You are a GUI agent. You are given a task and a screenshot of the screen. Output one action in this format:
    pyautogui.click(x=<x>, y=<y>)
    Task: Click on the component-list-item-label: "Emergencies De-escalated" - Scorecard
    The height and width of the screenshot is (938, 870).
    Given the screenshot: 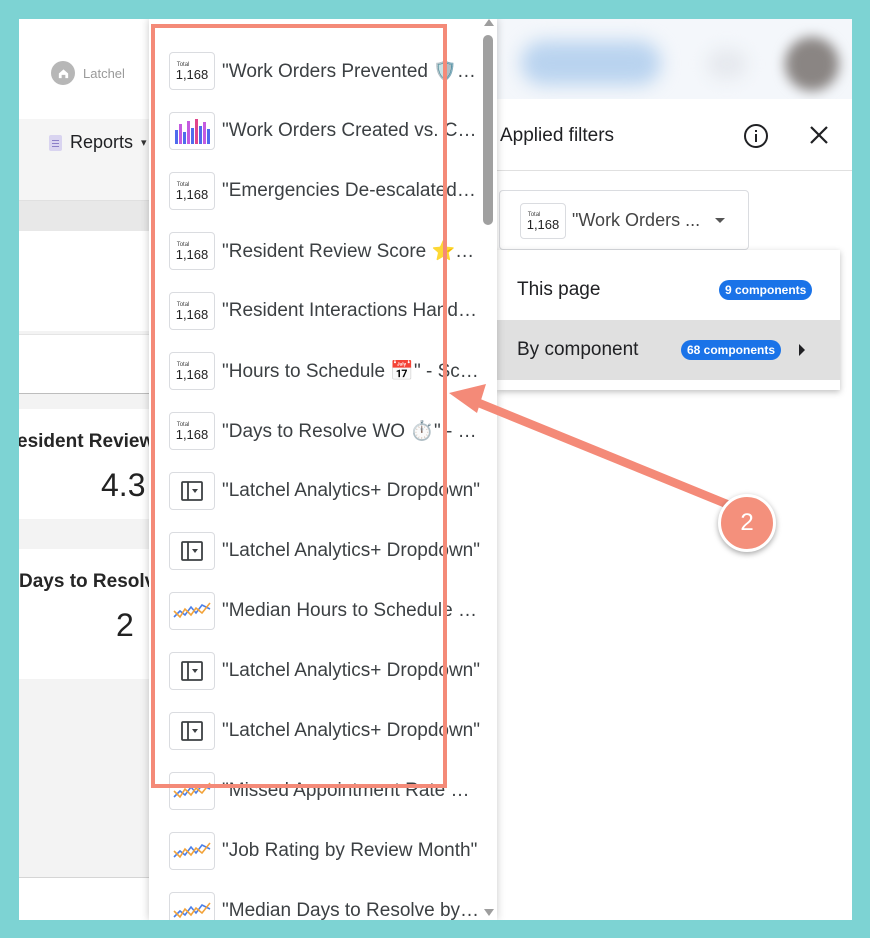 What is the action you would take?
    pyautogui.click(x=351, y=190)
    